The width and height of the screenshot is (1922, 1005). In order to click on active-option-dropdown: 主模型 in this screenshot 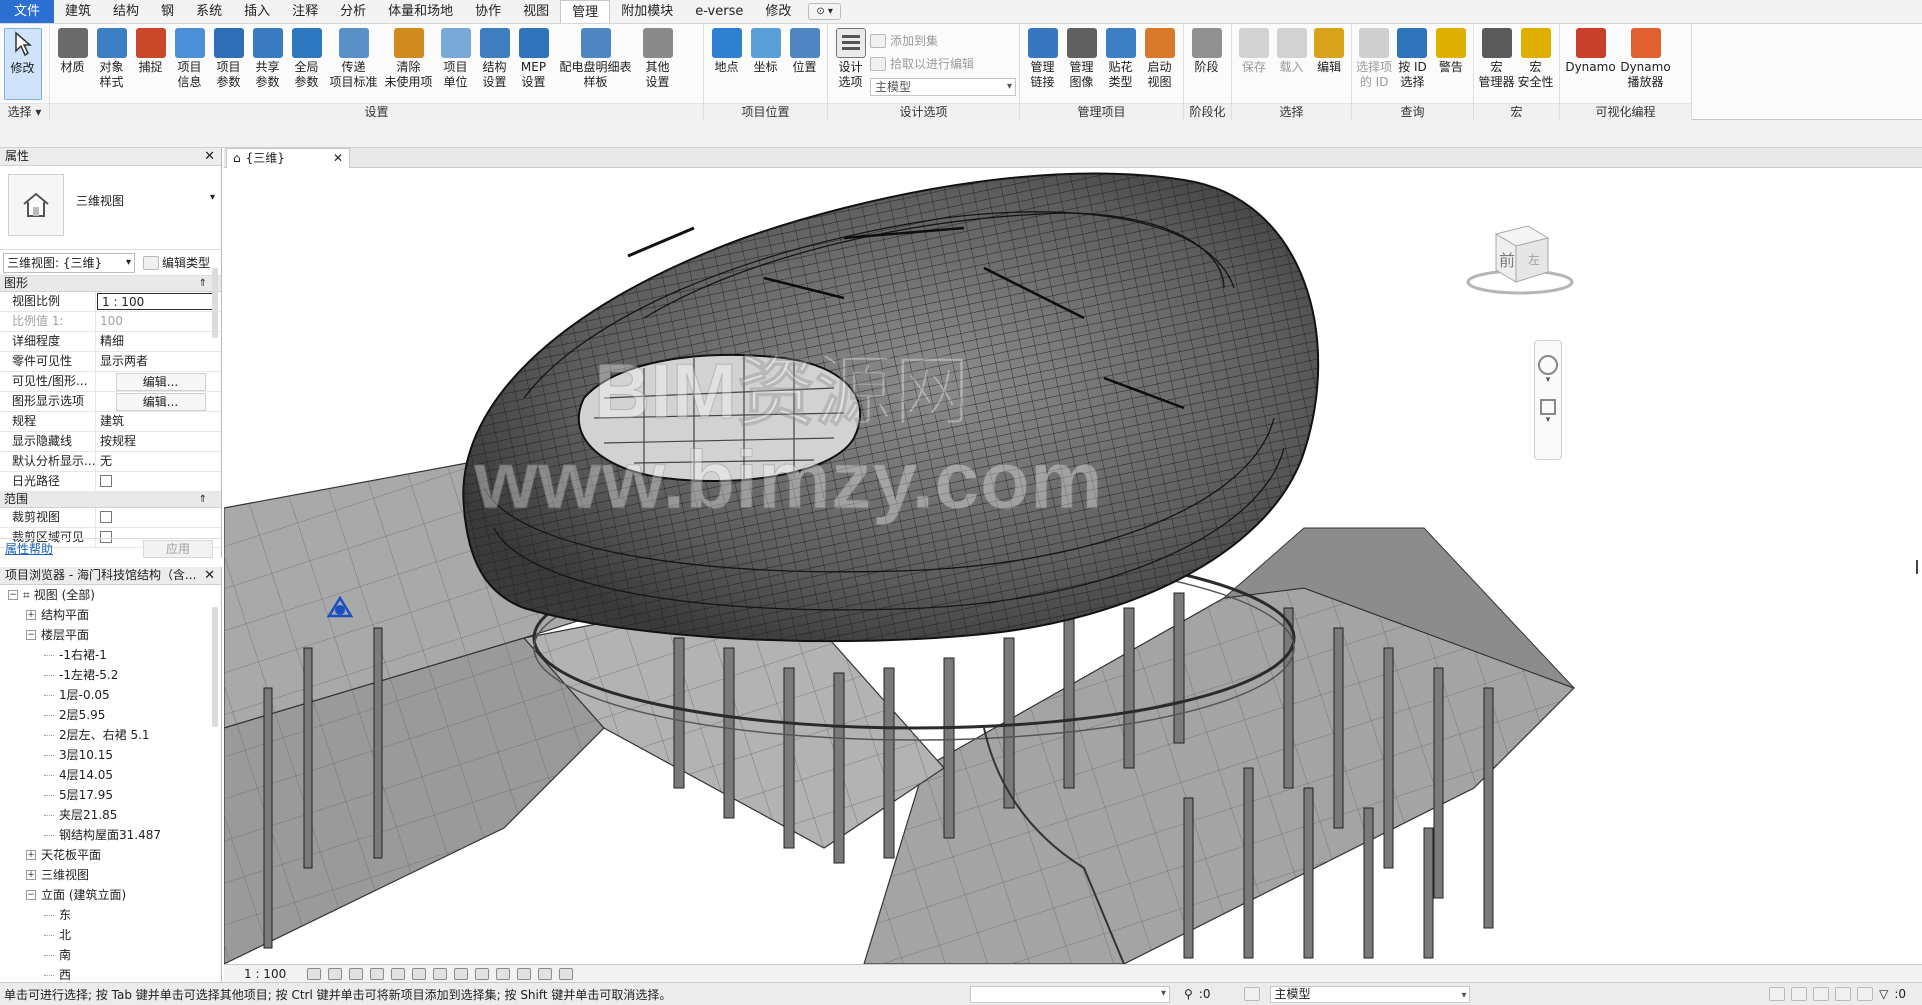, I will do `click(943, 87)`.